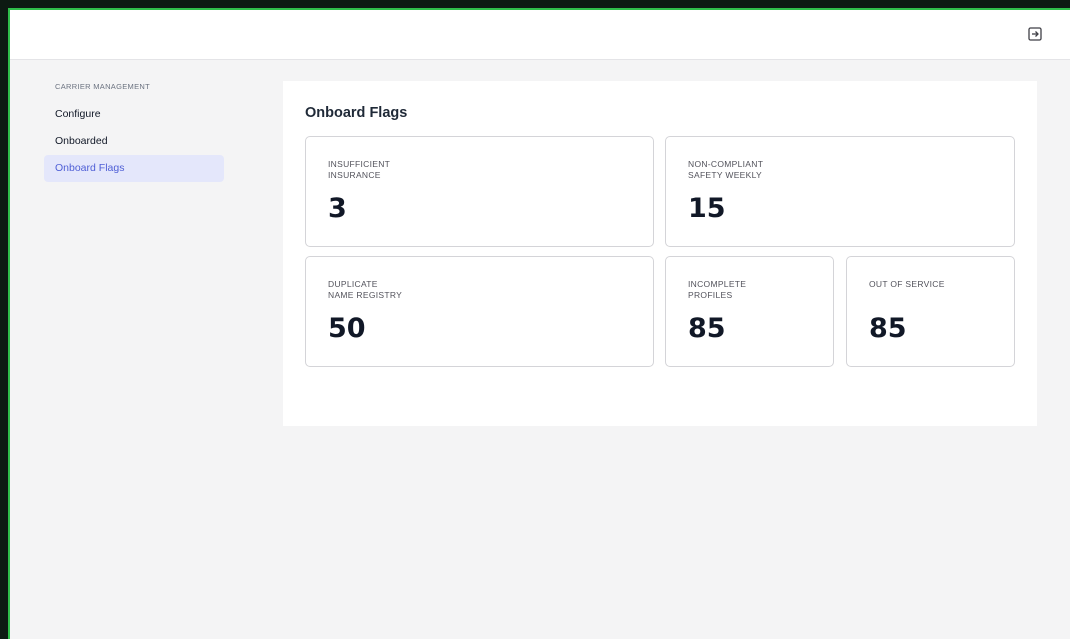 This screenshot has width=1070, height=639. What do you see at coordinates (726, 169) in the screenshot?
I see `card-label: NON-COMPLIANT SAFETY WEEKLY` at bounding box center [726, 169].